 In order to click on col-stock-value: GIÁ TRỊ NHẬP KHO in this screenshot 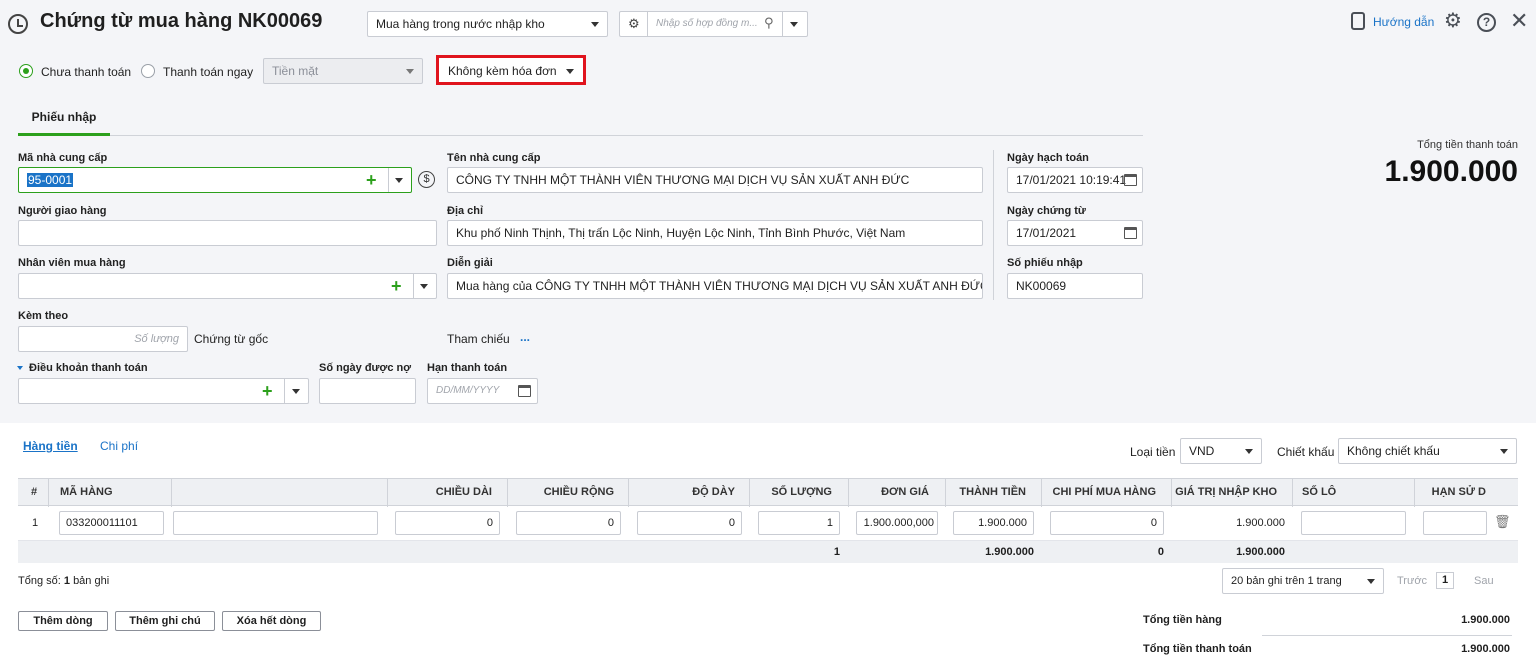, I will do `click(1226, 492)`.